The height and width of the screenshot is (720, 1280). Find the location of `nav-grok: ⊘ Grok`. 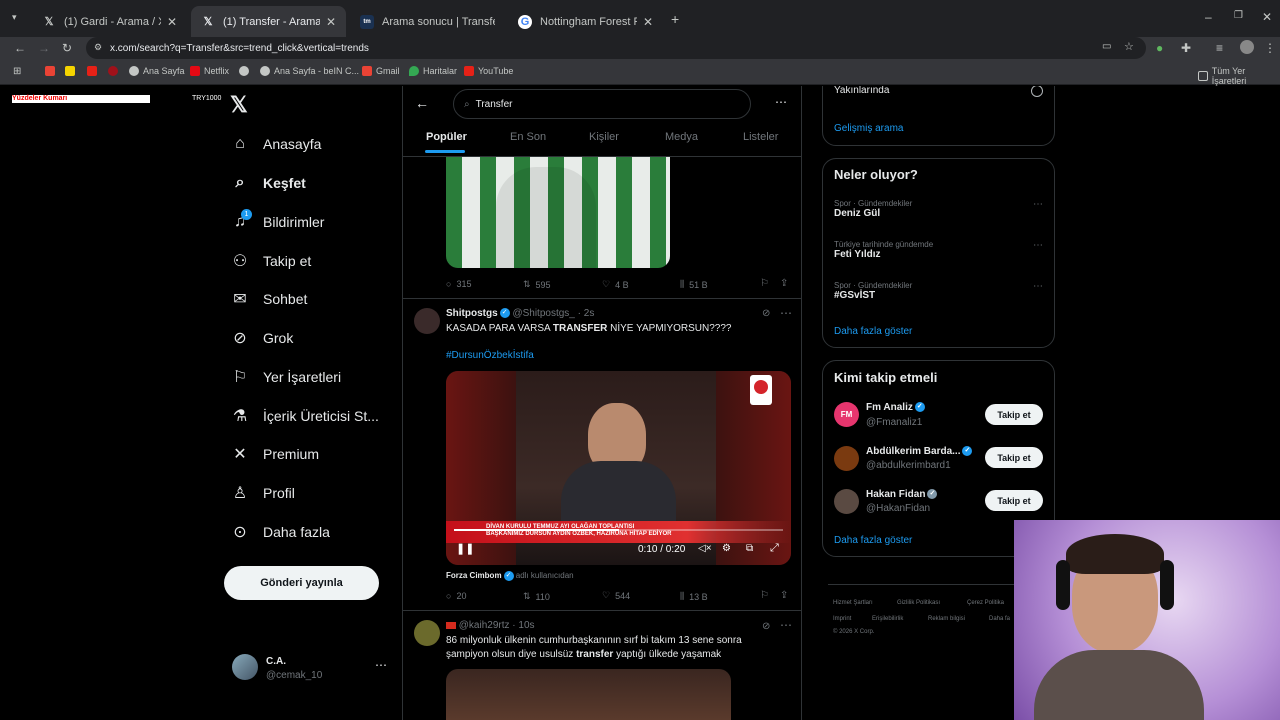

nav-grok: ⊘ Grok is located at coordinates (261, 338).